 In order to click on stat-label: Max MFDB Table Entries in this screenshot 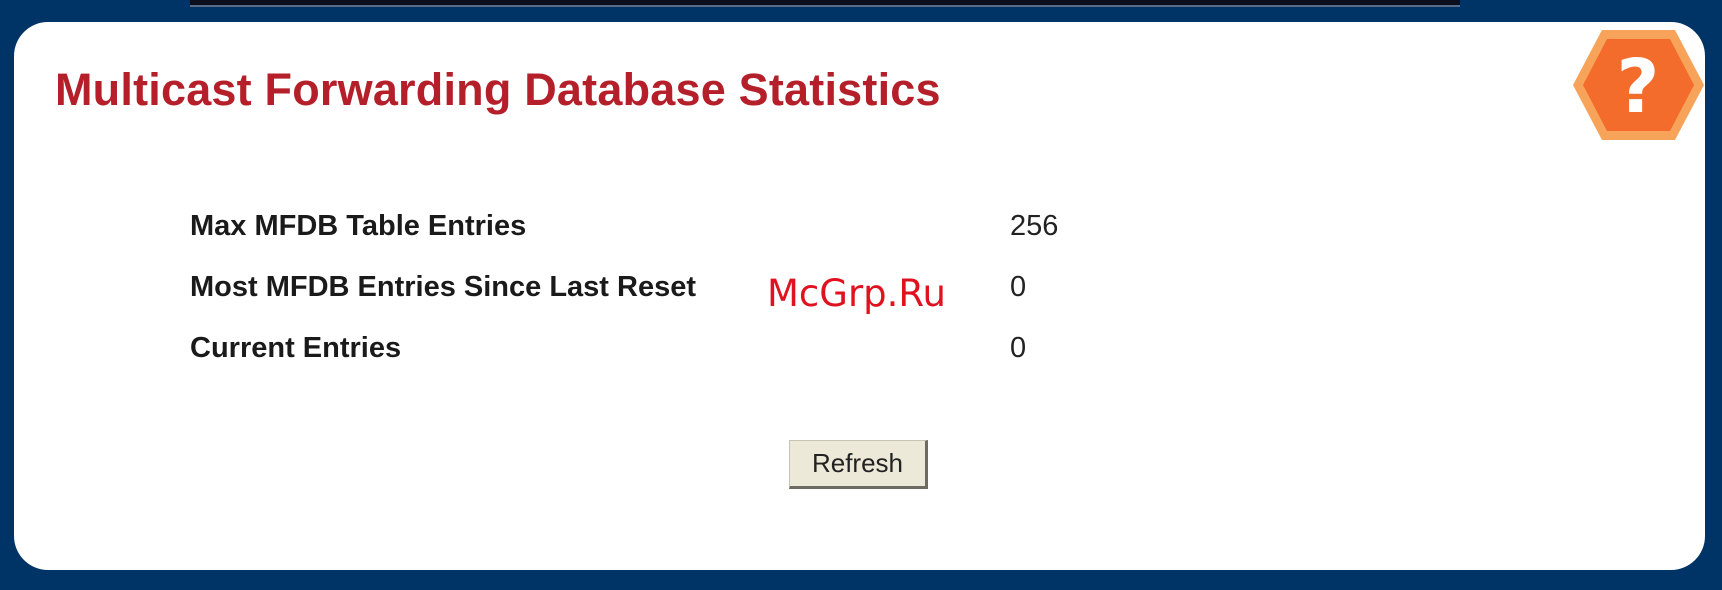, I will do `click(358, 226)`.